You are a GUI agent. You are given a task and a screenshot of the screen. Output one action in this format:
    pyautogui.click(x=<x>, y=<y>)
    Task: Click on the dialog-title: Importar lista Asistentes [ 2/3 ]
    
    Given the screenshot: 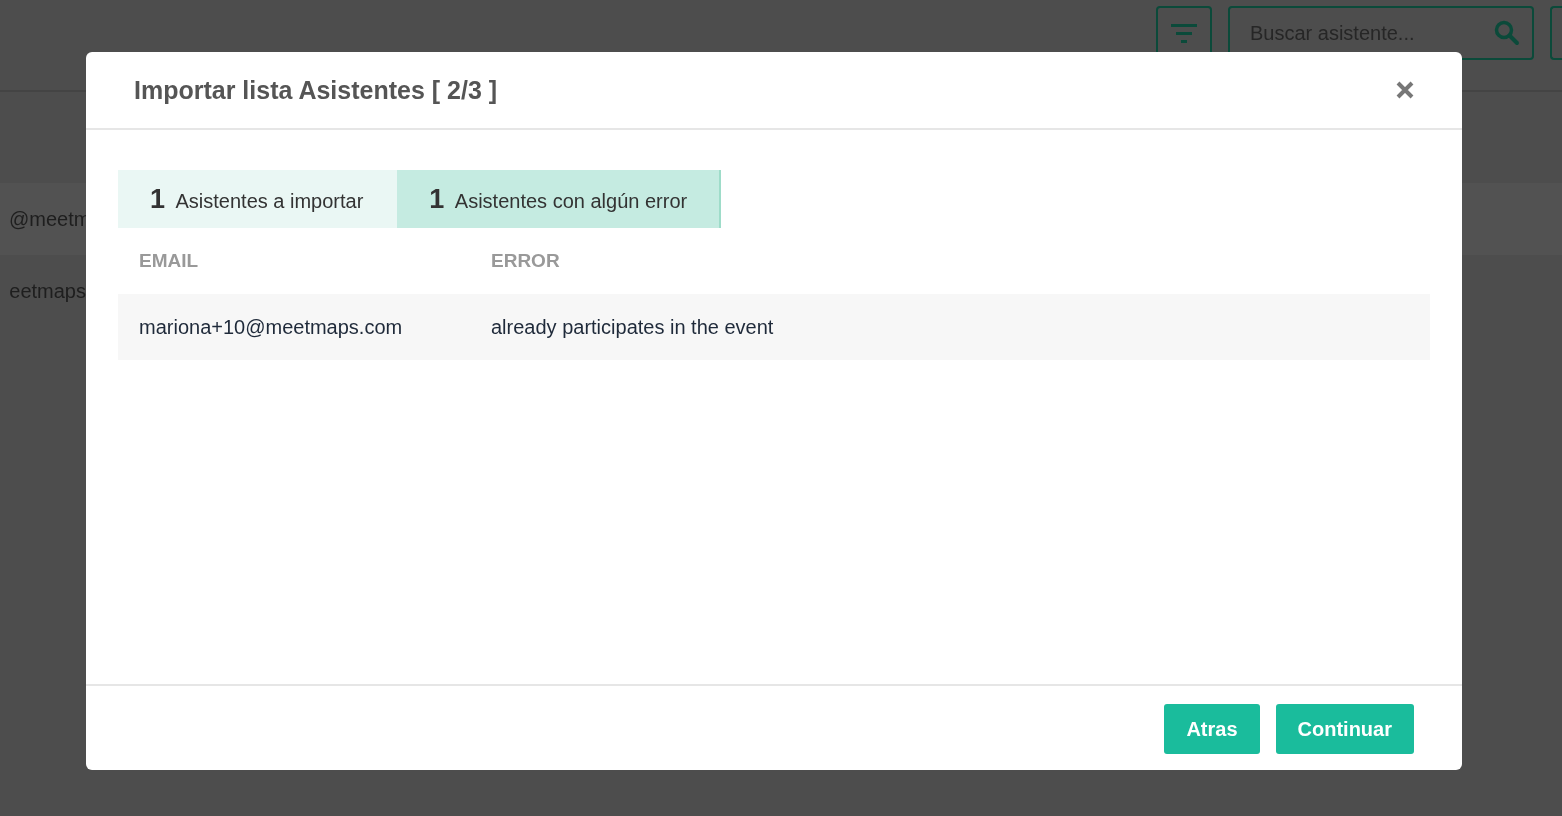 What is the action you would take?
    pyautogui.click(x=316, y=90)
    